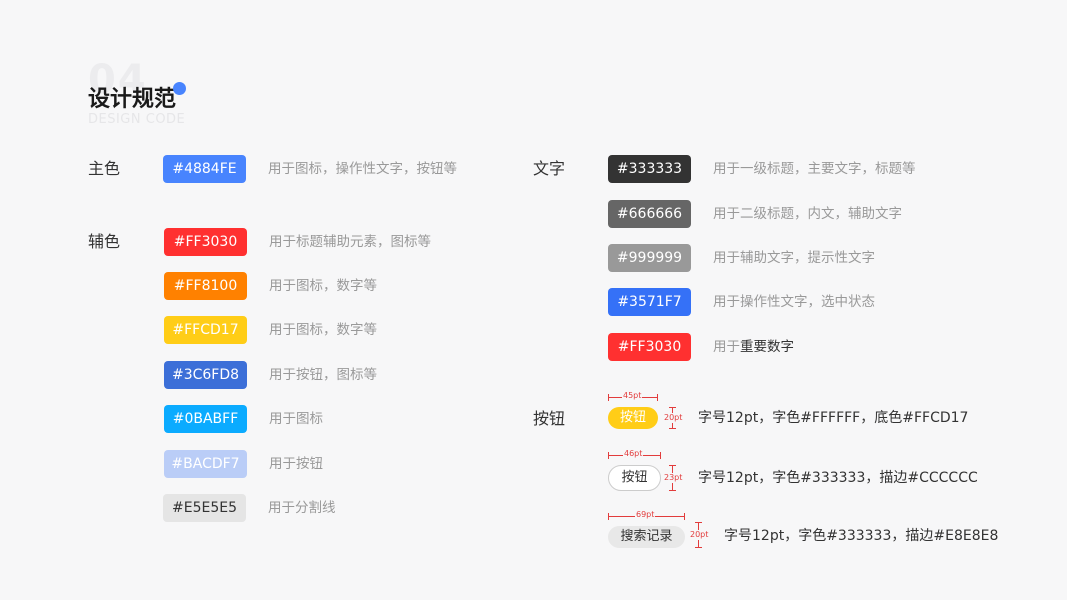 This screenshot has width=1067, height=600. Describe the element at coordinates (794, 302) in the screenshot. I see `text-desc: 用于操作性文字，选中状态` at that location.